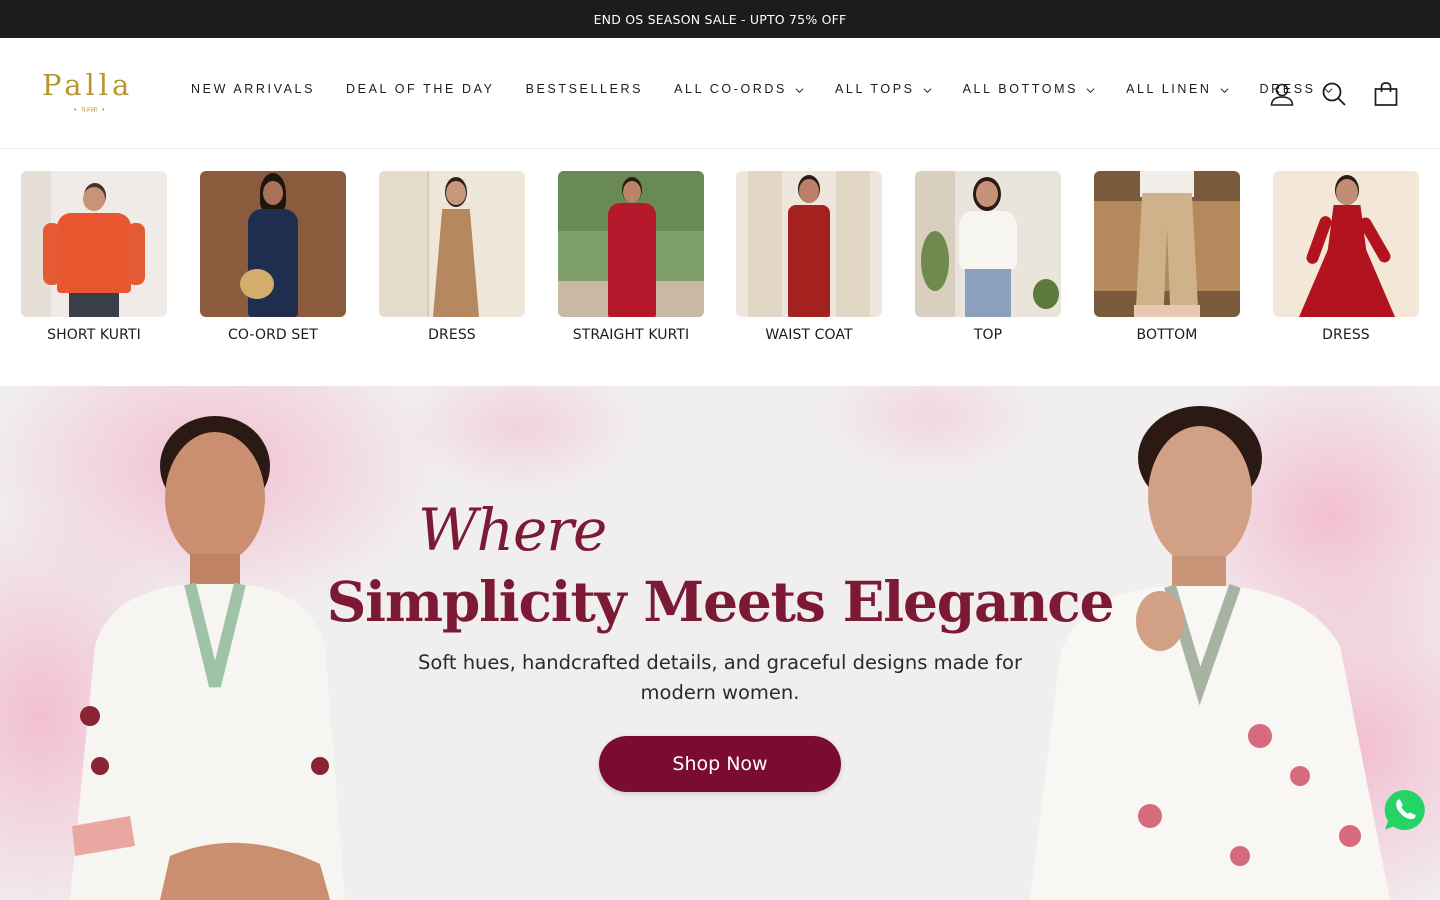  What do you see at coordinates (420, 89) in the screenshot?
I see `nav-deal-of-the-day: DEAL OF THE DAY` at bounding box center [420, 89].